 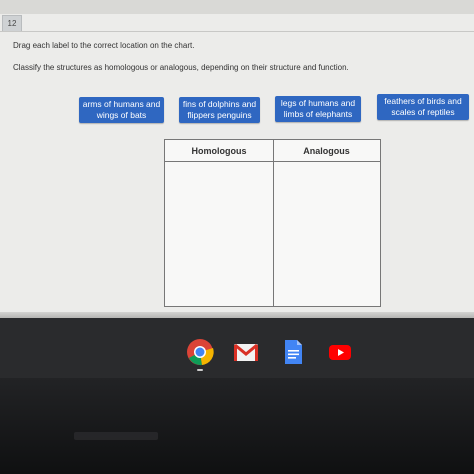 What do you see at coordinates (326, 151) in the screenshot?
I see `analogous-header: Analogous` at bounding box center [326, 151].